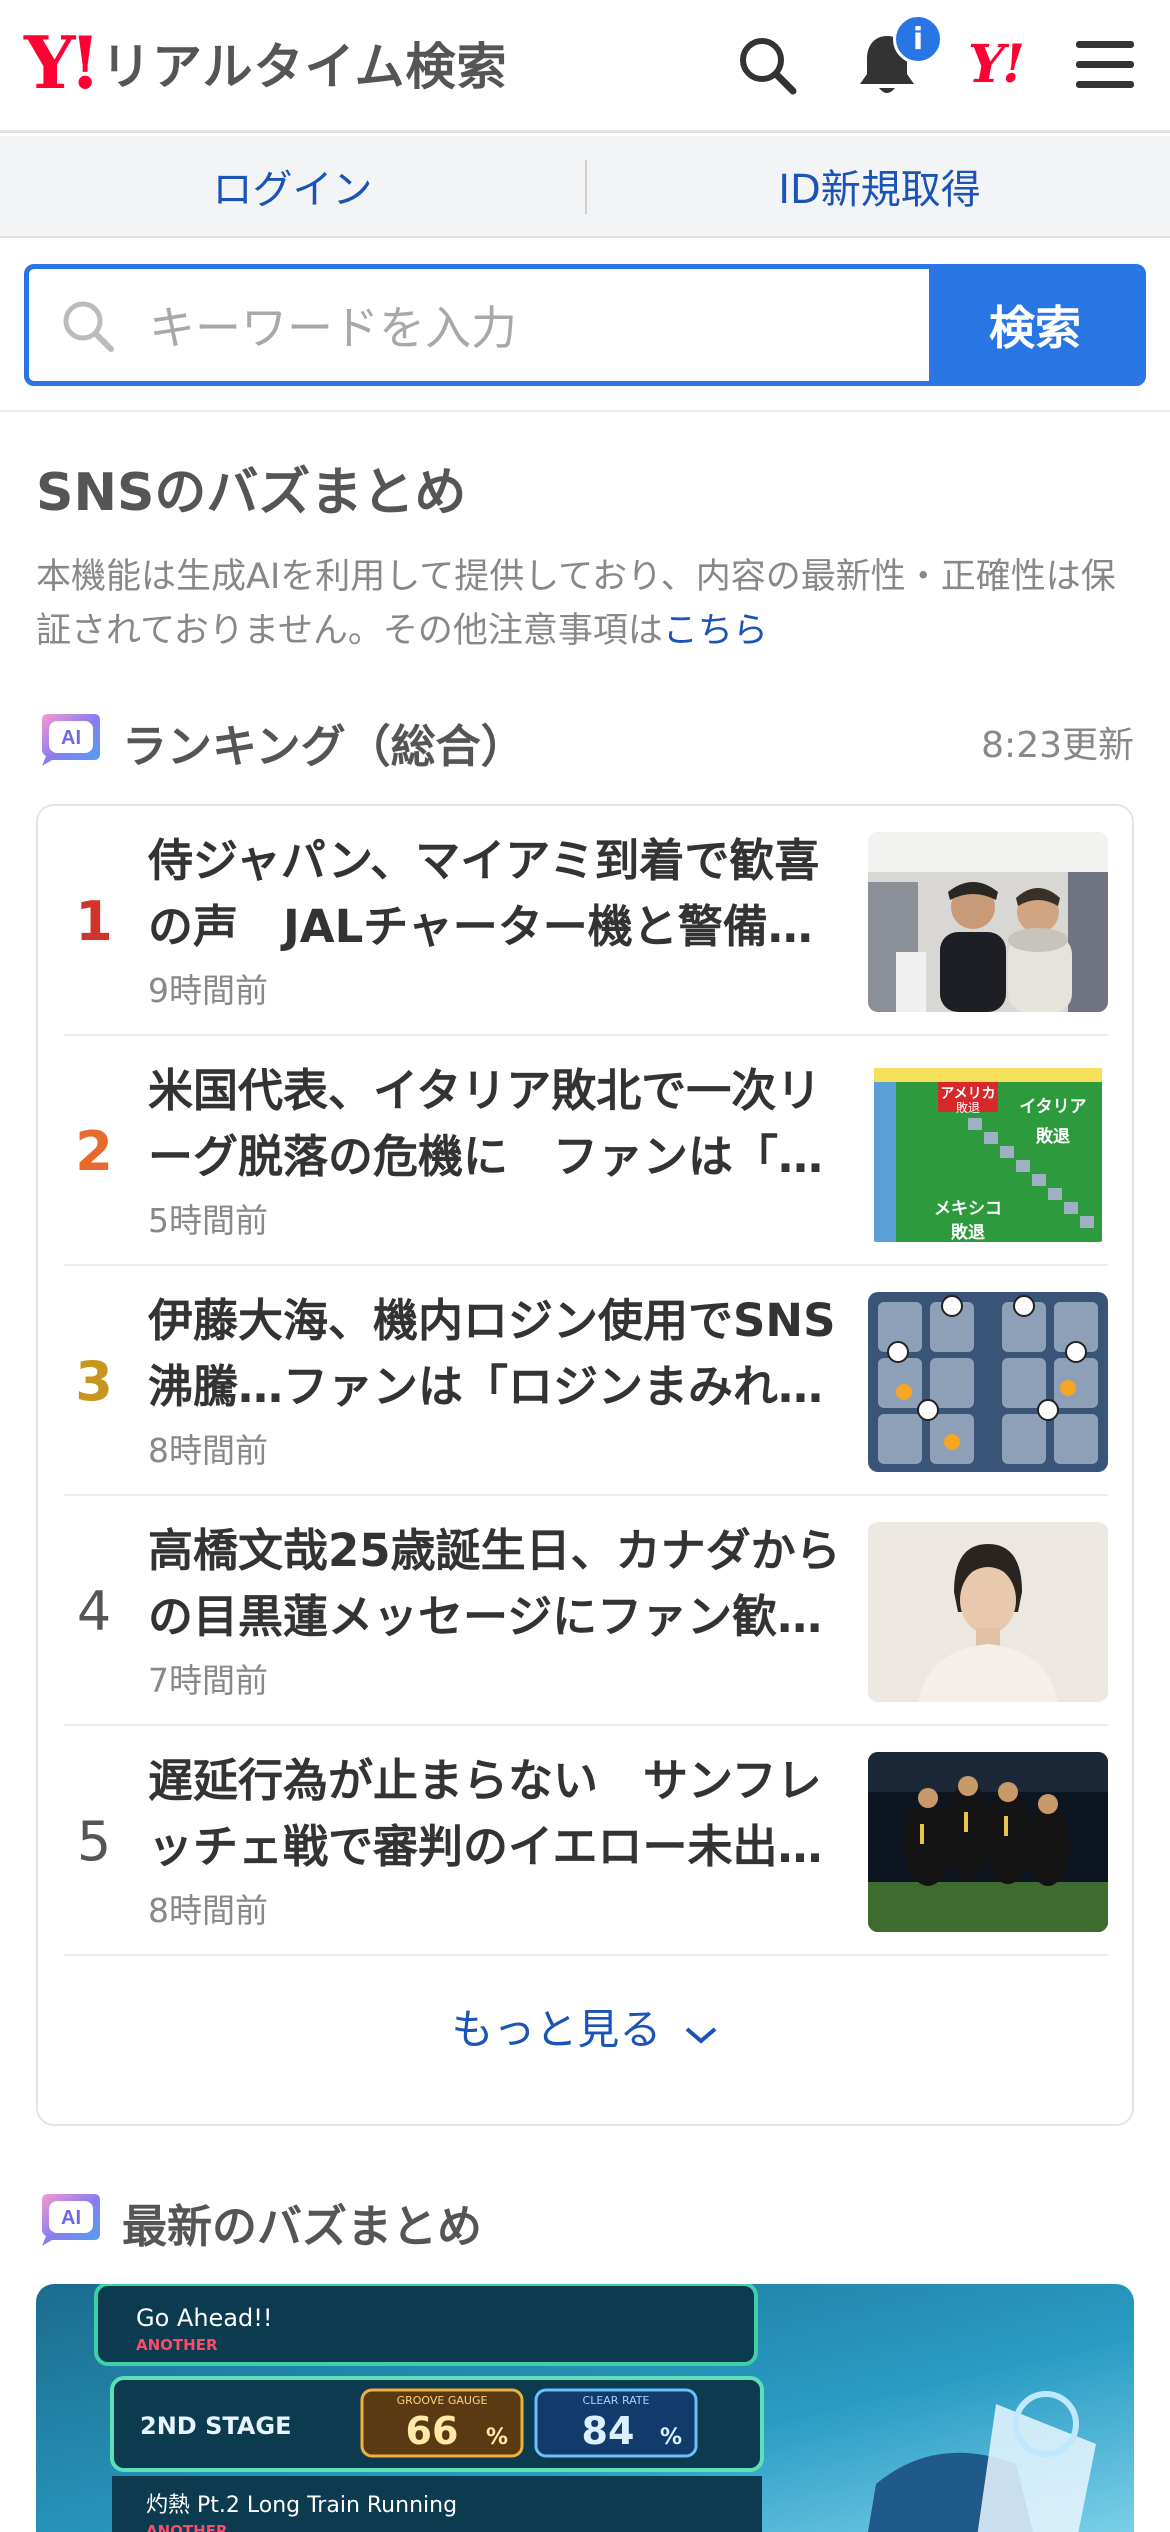 This screenshot has width=1170, height=2532. Describe the element at coordinates (585, 411) in the screenshot. I see `section-divider` at that location.